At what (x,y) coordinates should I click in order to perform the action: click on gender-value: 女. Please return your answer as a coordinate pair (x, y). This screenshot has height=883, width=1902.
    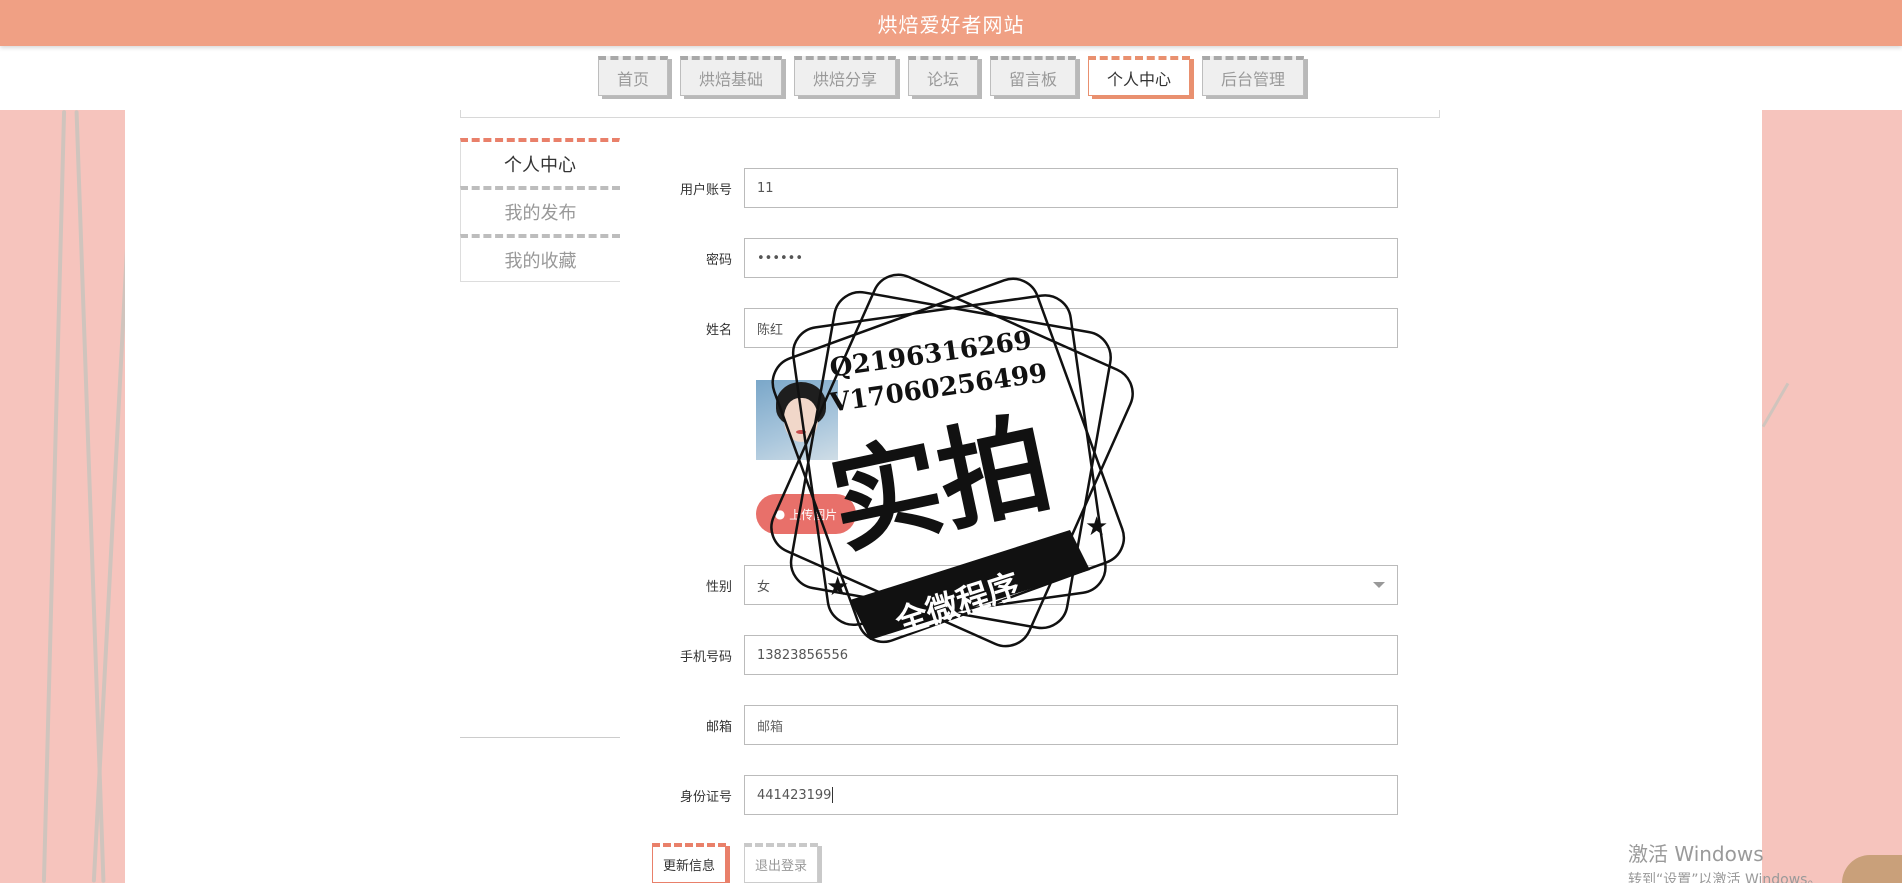
    Looking at the image, I should click on (764, 587).